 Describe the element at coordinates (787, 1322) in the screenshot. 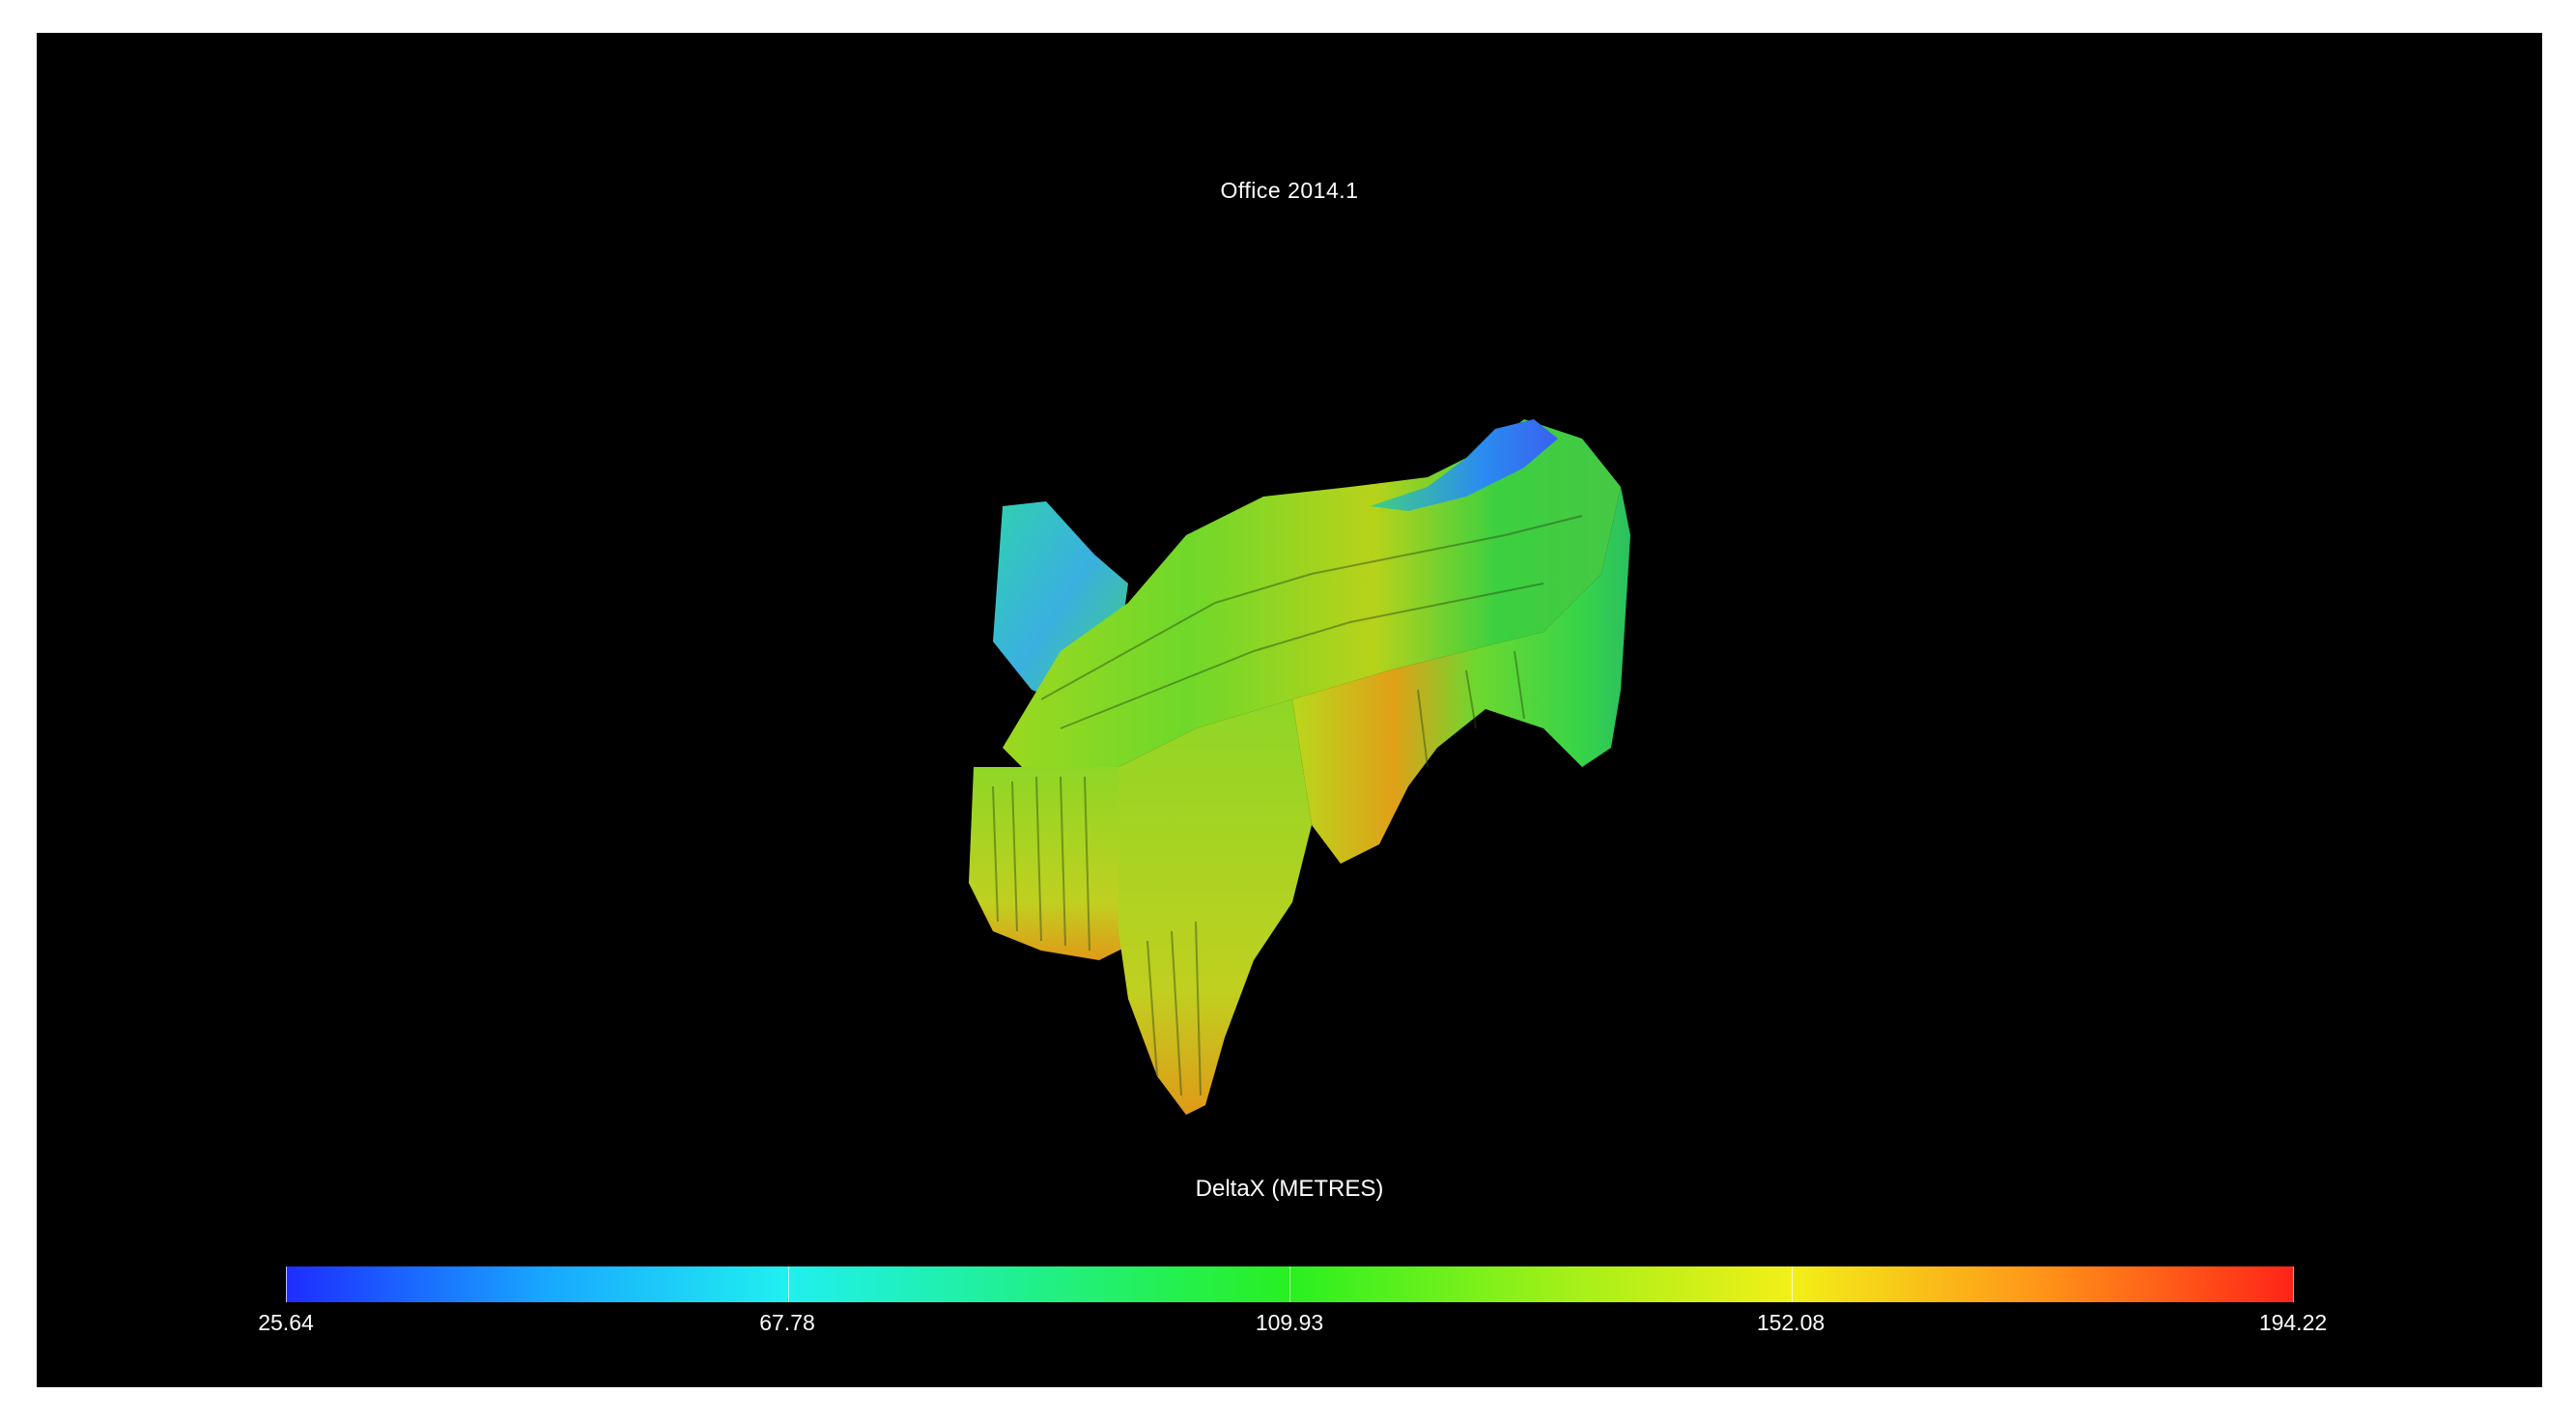

I see `colorbar-label-q1: 67.78` at that location.